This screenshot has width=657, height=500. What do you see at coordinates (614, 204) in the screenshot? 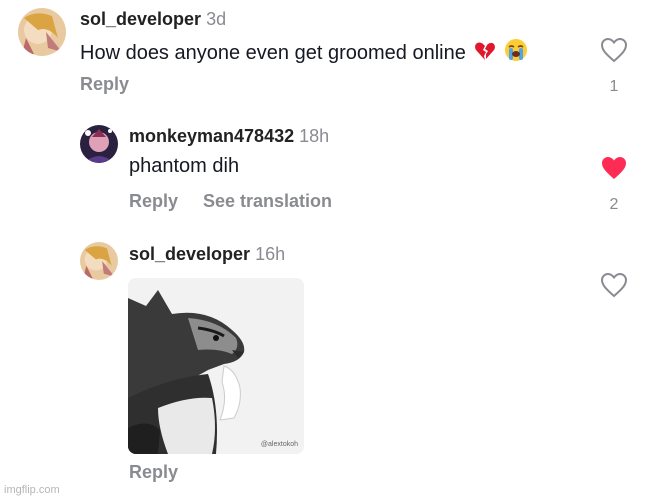
I see `like-count: 2` at bounding box center [614, 204].